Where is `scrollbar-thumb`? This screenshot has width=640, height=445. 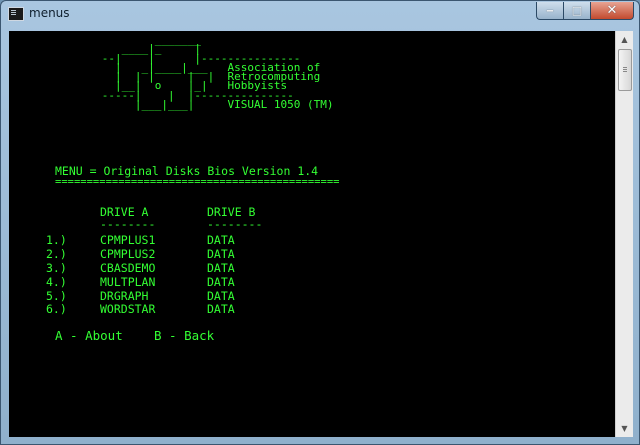 scrollbar-thumb is located at coordinates (625, 70).